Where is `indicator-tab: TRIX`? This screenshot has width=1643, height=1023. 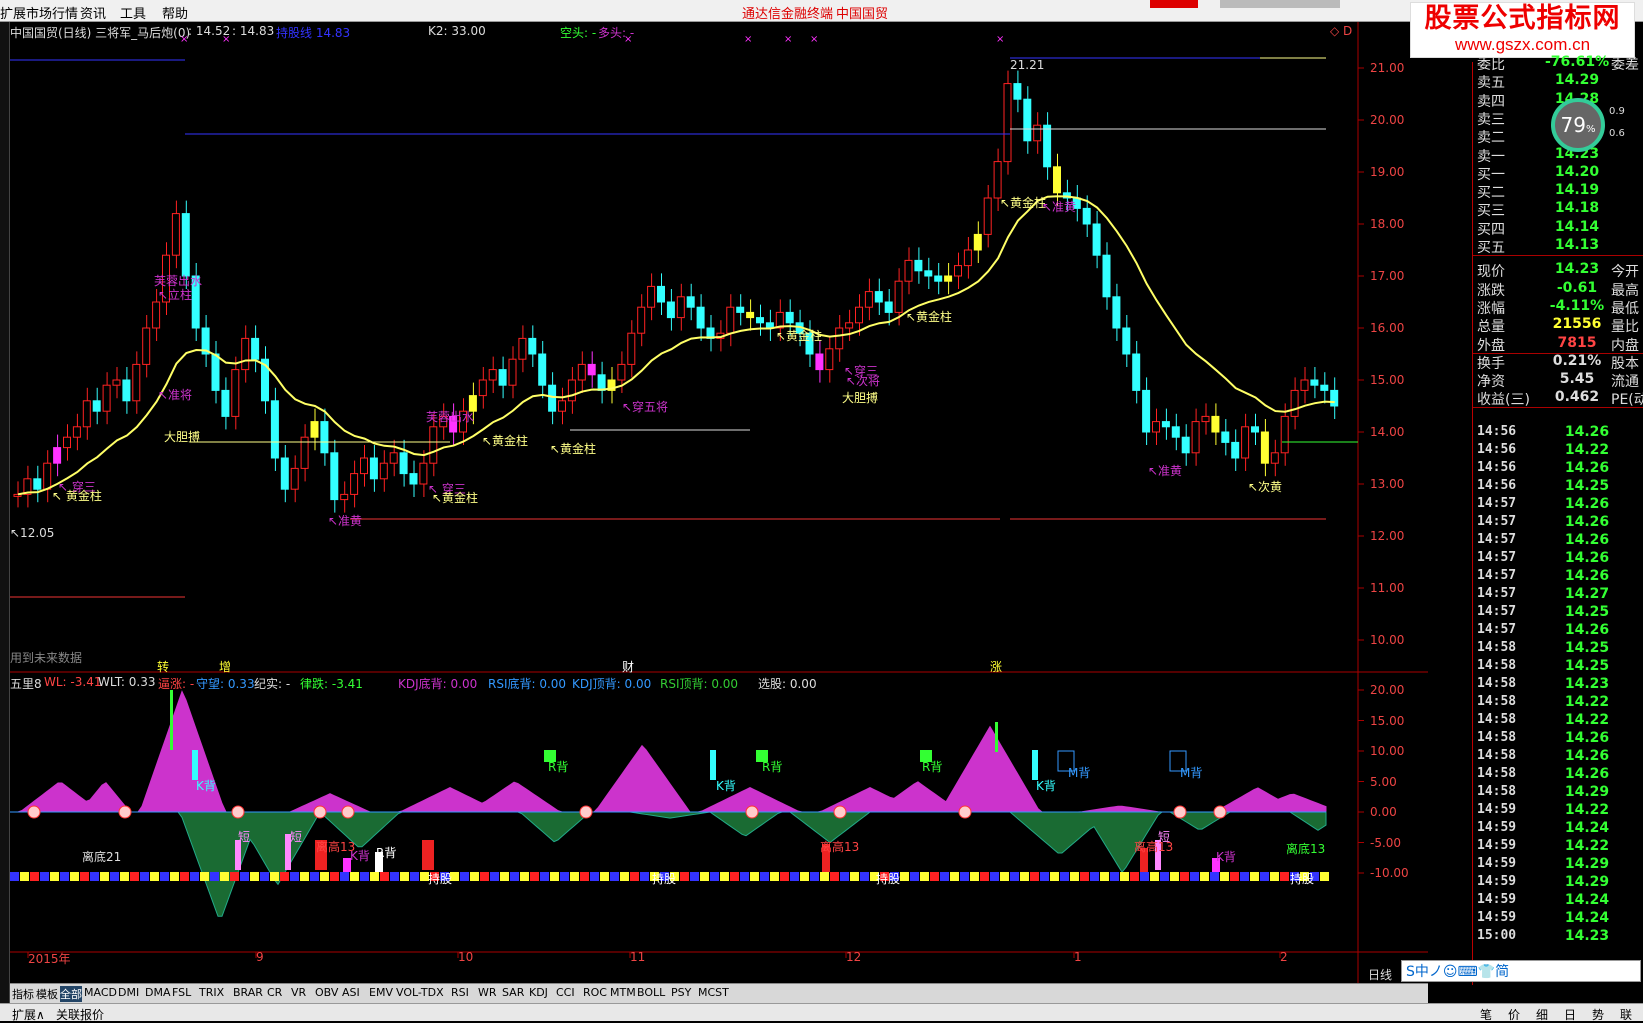
indicator-tab: TRIX is located at coordinates (211, 992).